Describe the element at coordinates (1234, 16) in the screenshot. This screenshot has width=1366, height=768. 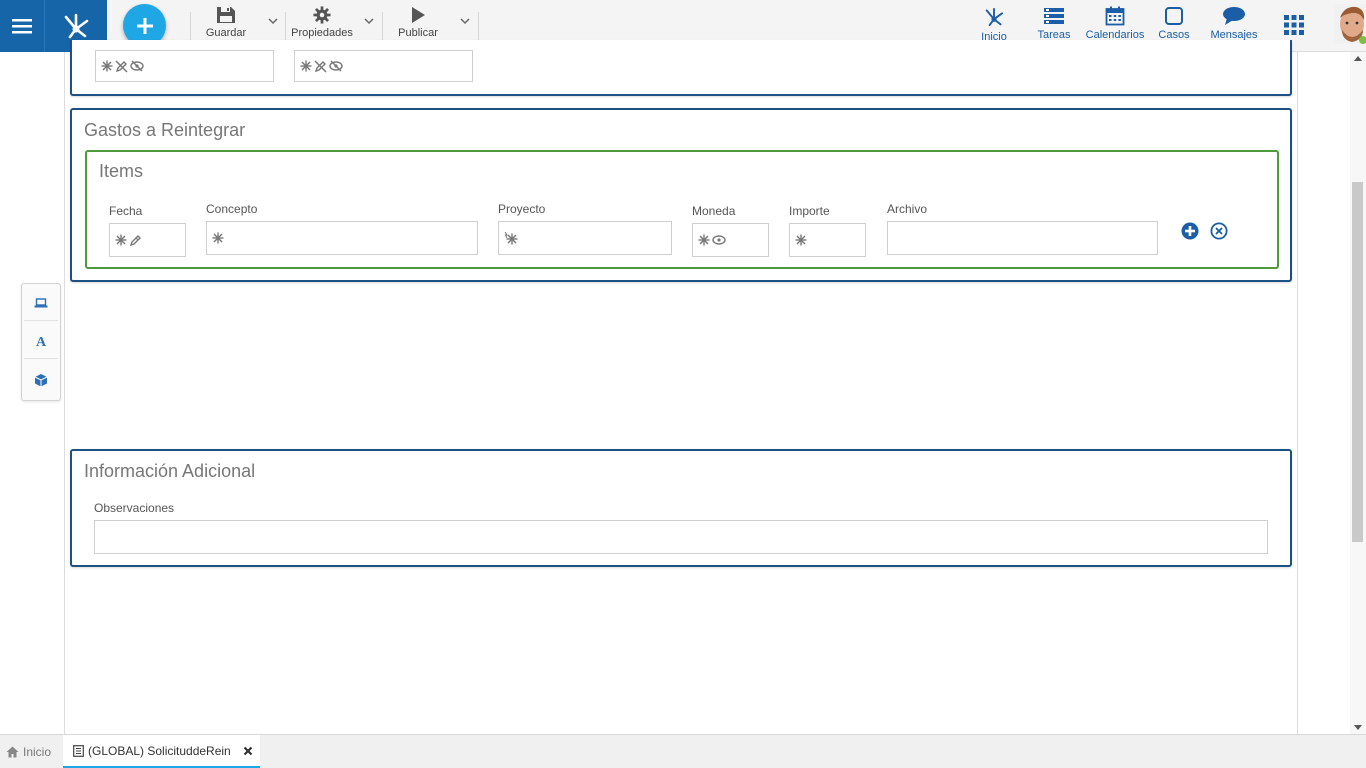
I see `speech-bubble-icon` at that location.